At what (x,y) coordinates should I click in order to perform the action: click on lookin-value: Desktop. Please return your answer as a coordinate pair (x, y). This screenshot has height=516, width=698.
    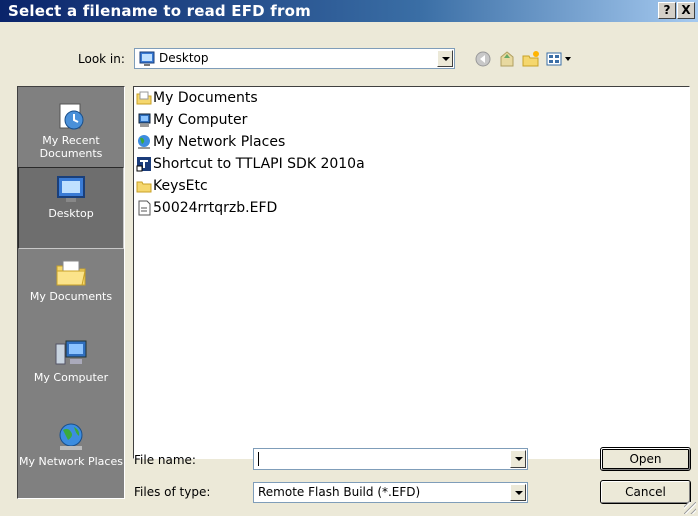
    Looking at the image, I should click on (184, 58).